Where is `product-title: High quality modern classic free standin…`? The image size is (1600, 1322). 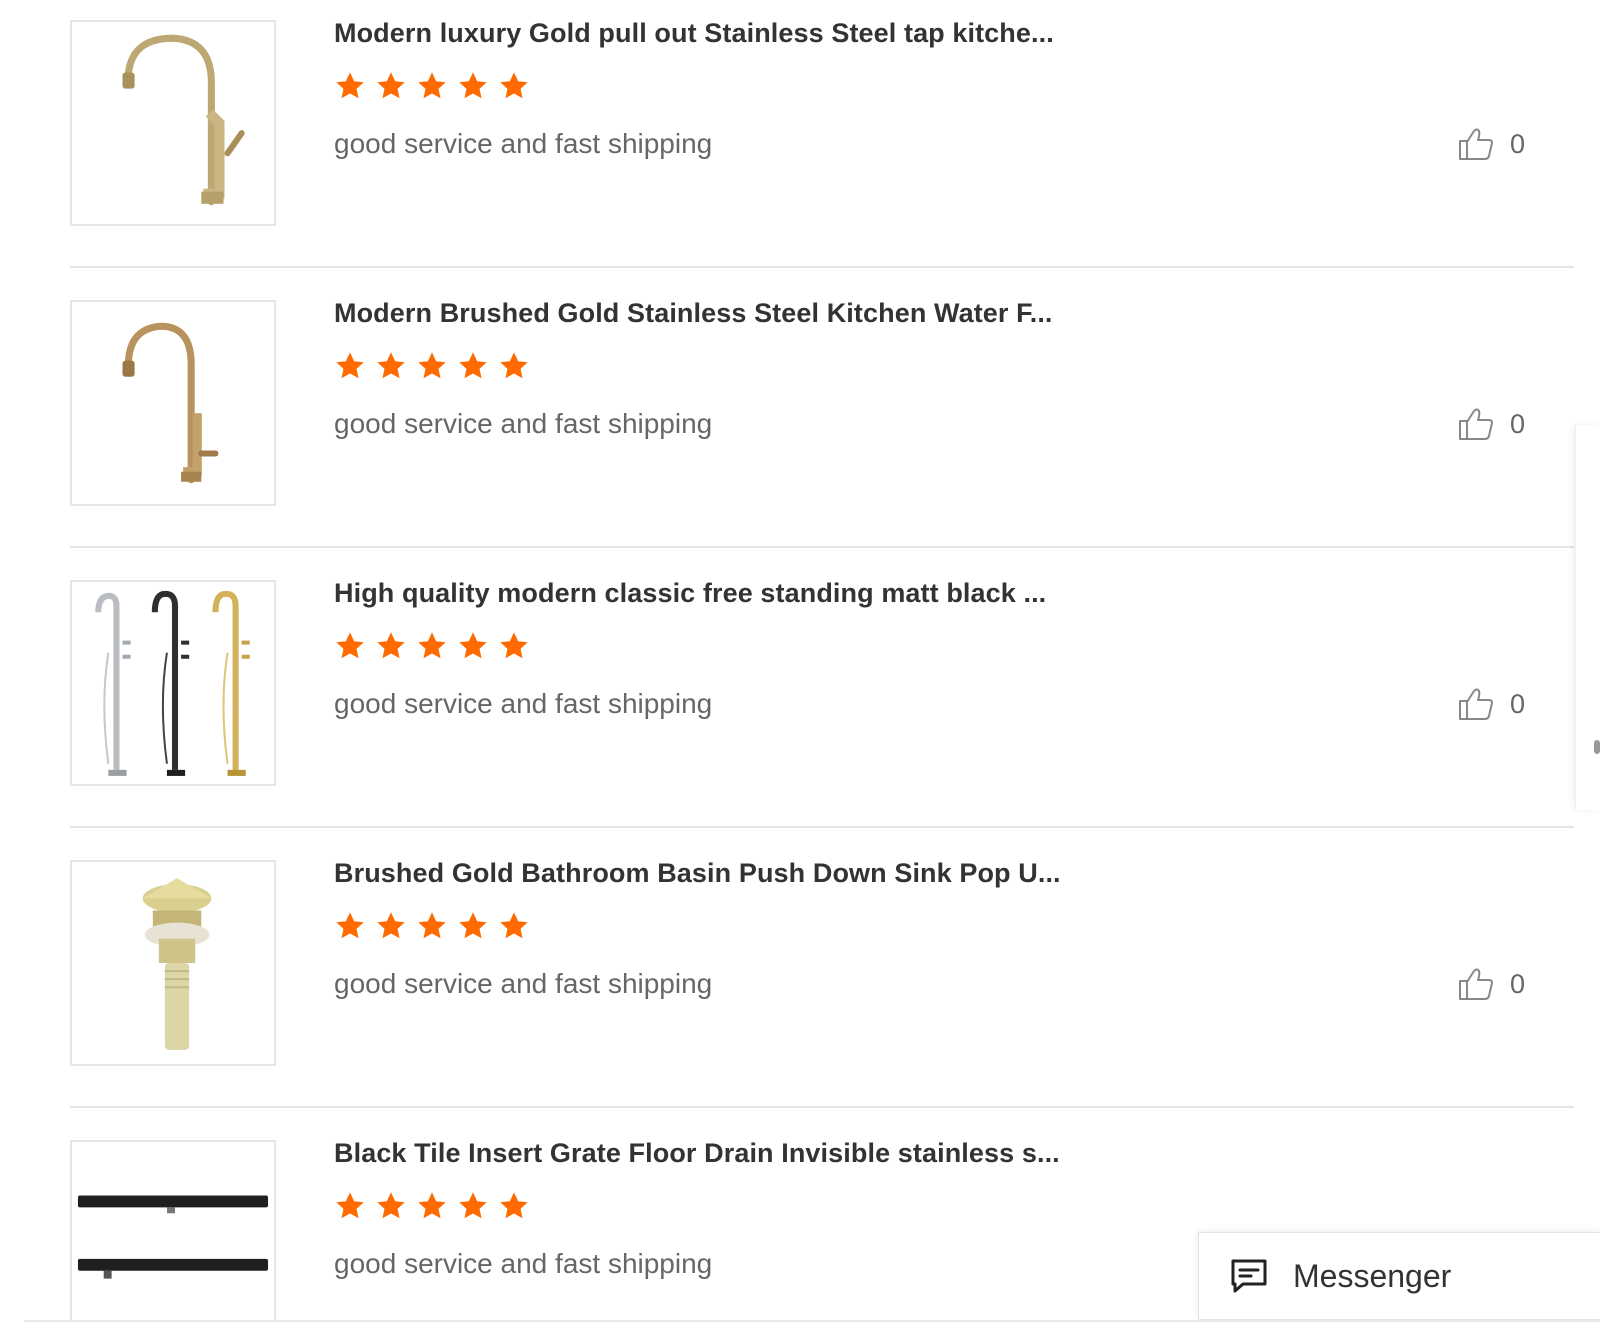 product-title: High quality modern classic free standin… is located at coordinates (690, 593).